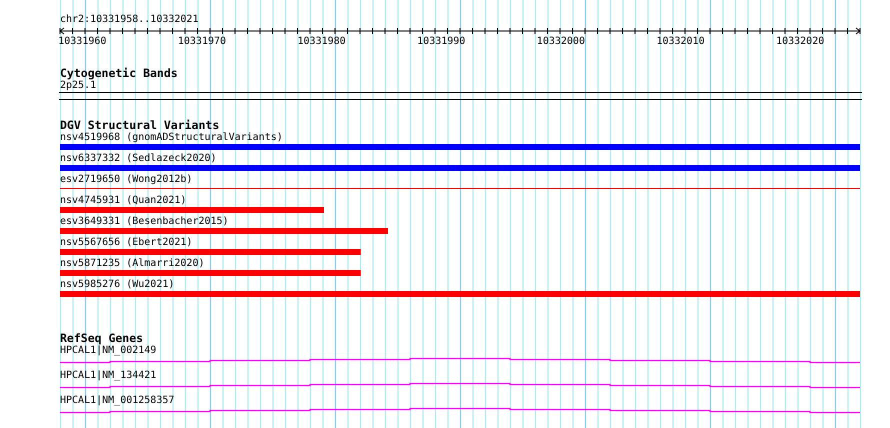 This screenshot has width=890, height=428. What do you see at coordinates (680, 42) in the screenshot?
I see `ruler-label: 10332010` at bounding box center [680, 42].